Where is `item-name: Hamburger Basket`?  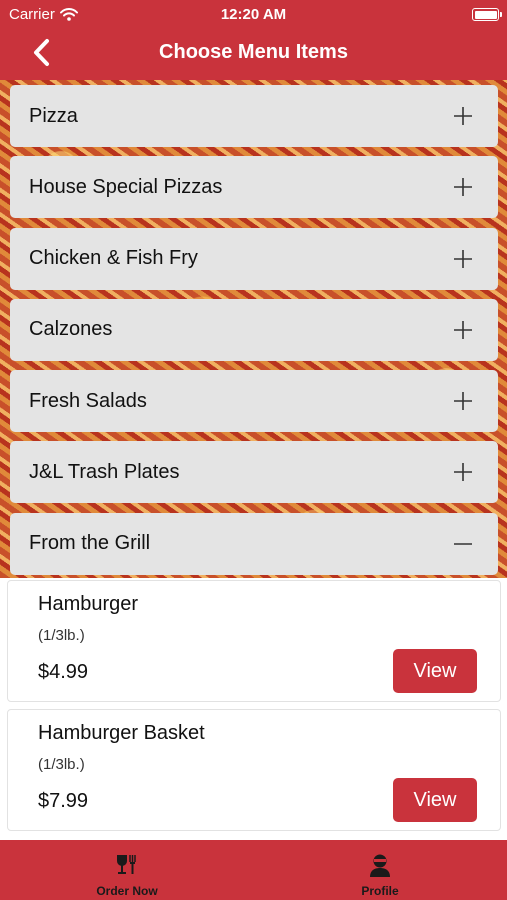 item-name: Hamburger Basket is located at coordinates (121, 733).